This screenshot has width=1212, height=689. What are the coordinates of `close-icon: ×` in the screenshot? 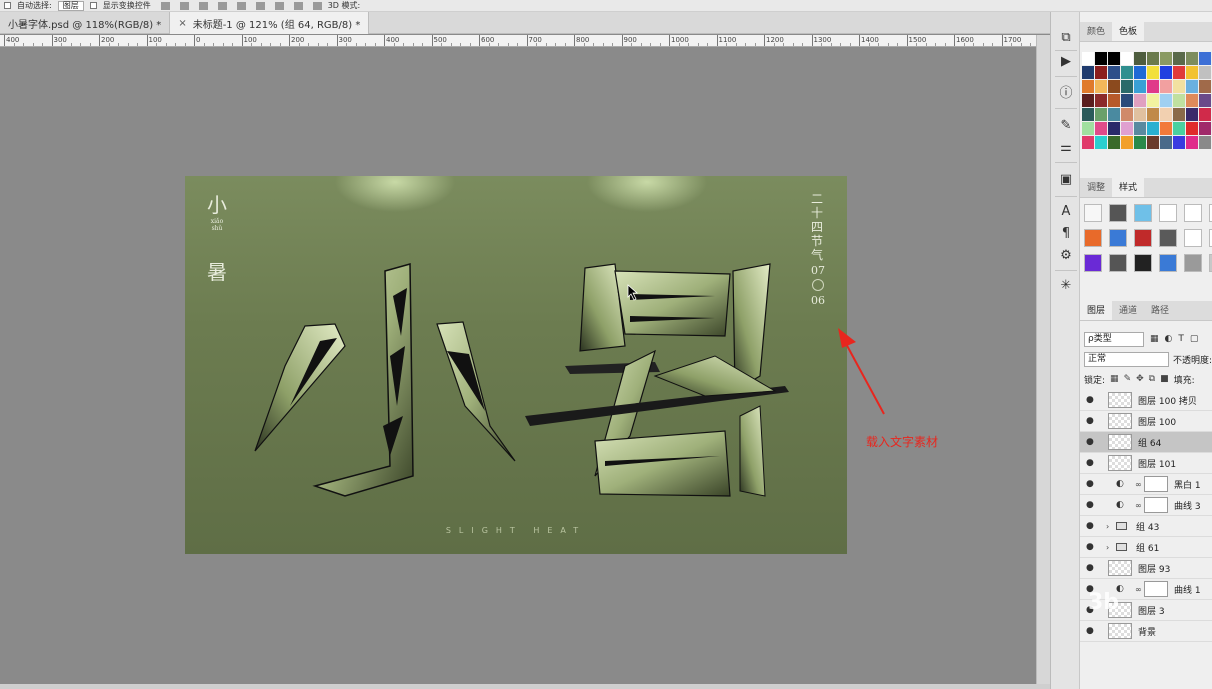 It's located at (182, 23).